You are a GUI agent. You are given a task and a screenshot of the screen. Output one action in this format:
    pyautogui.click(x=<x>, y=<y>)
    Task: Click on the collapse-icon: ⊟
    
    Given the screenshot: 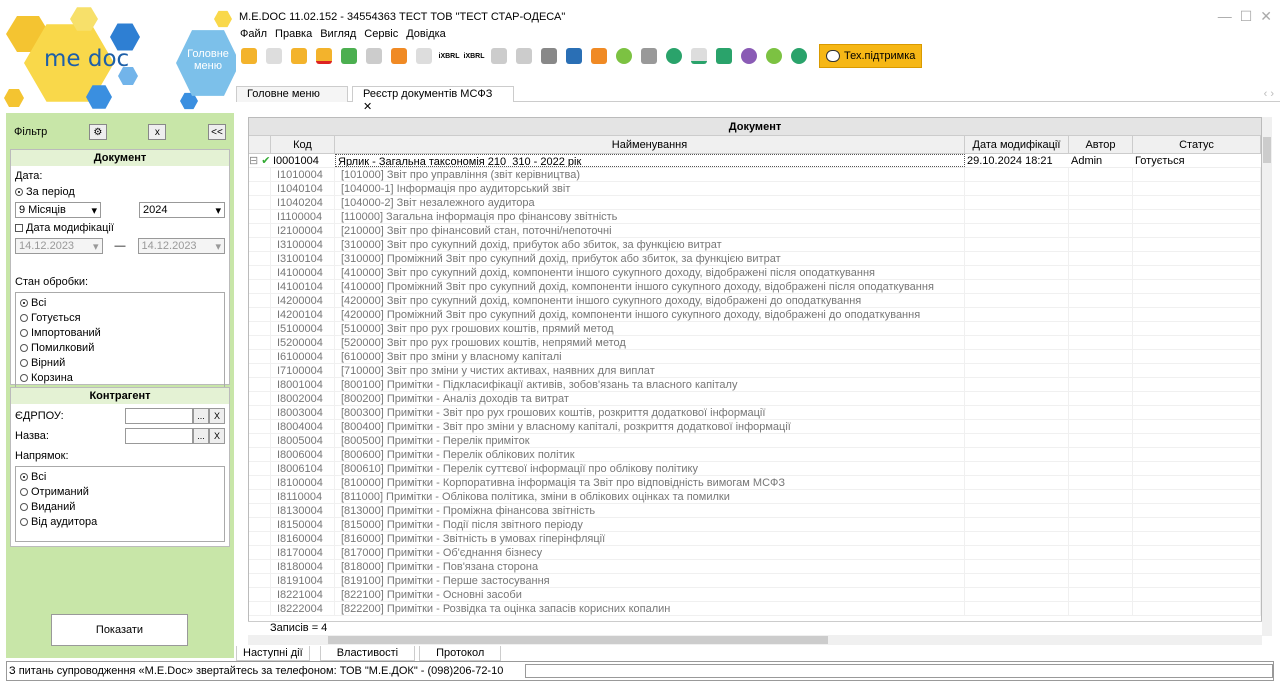 What is the action you would take?
    pyautogui.click(x=253, y=161)
    